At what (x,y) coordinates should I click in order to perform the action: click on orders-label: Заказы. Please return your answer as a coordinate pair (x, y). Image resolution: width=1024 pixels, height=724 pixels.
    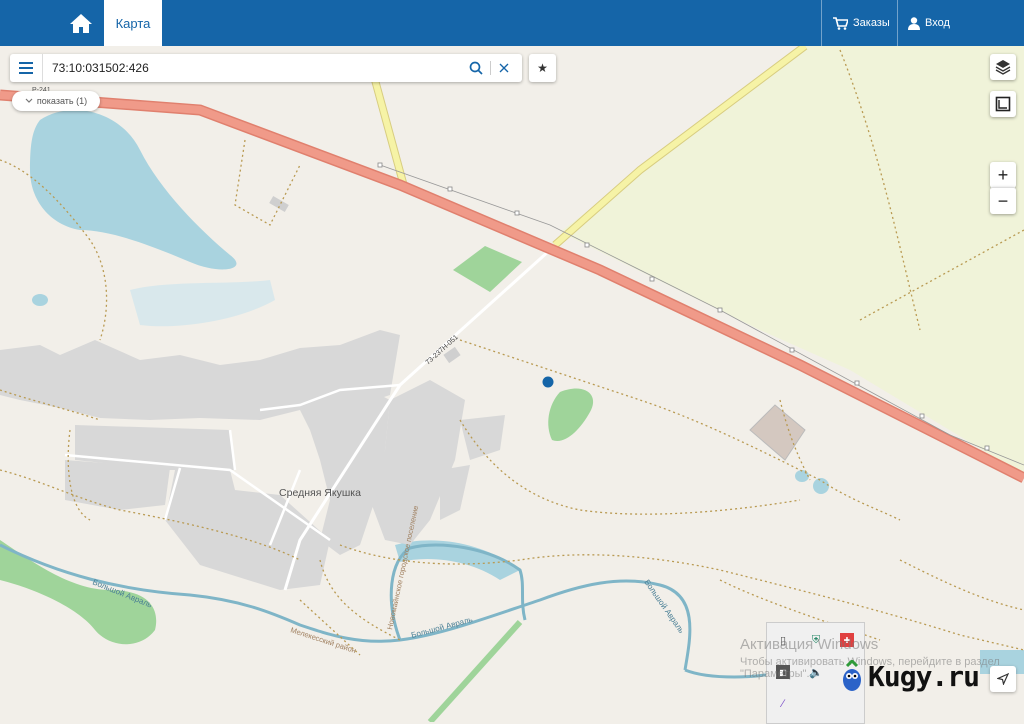
    Looking at the image, I should click on (871, 23).